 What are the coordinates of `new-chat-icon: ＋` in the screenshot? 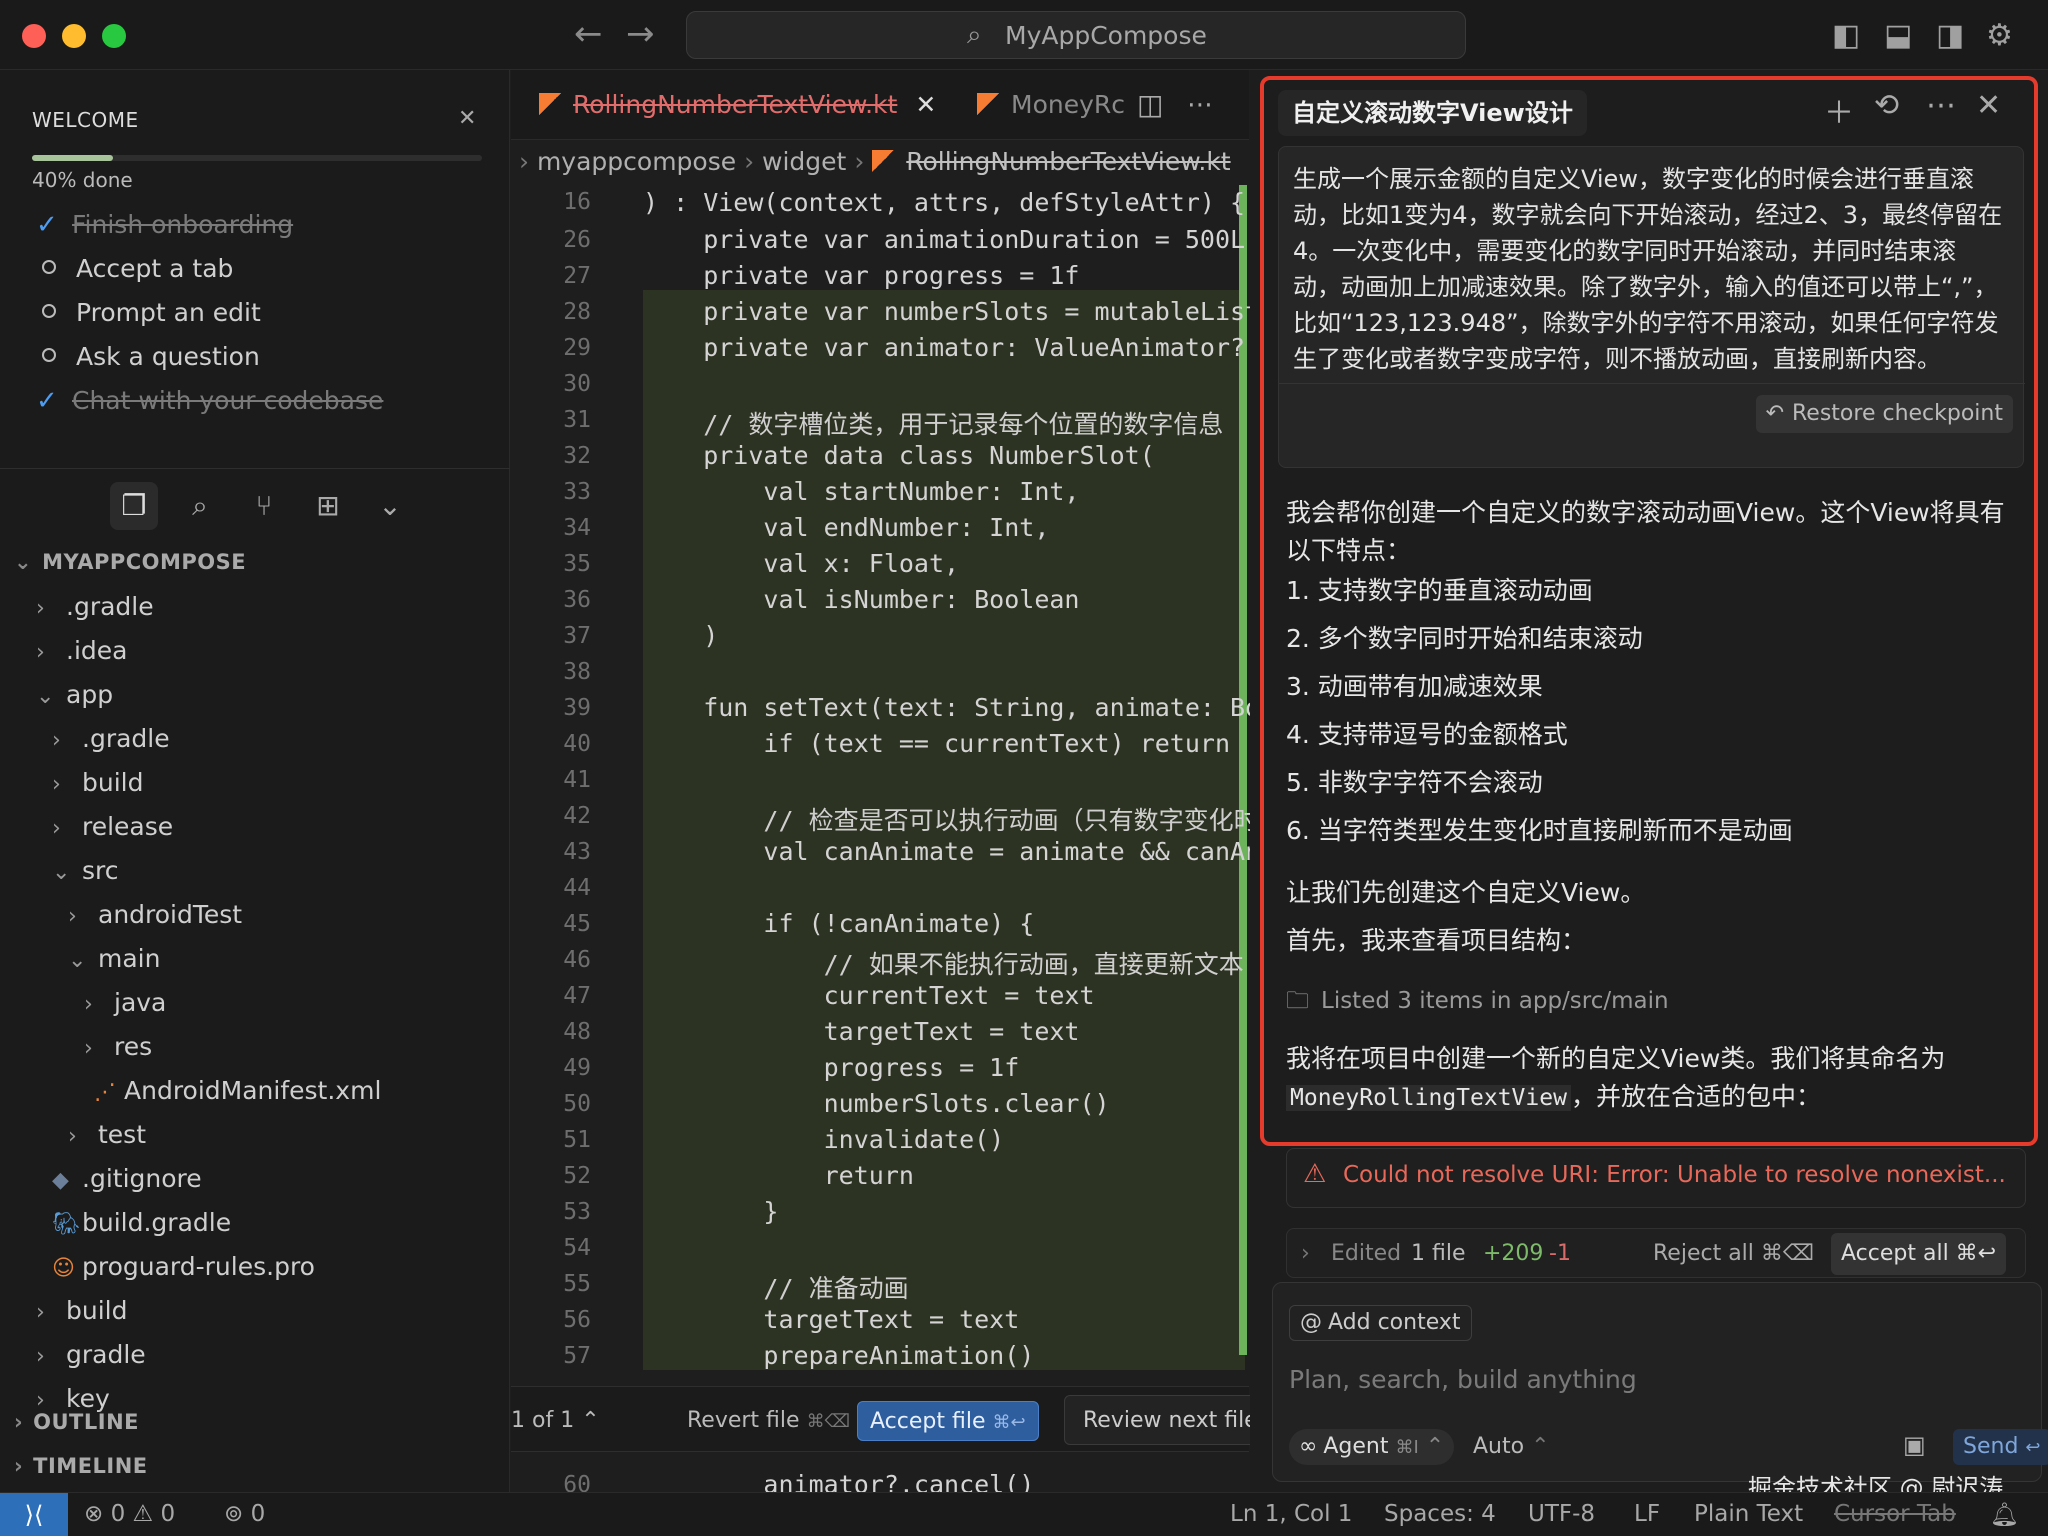 It's located at (1839, 110).